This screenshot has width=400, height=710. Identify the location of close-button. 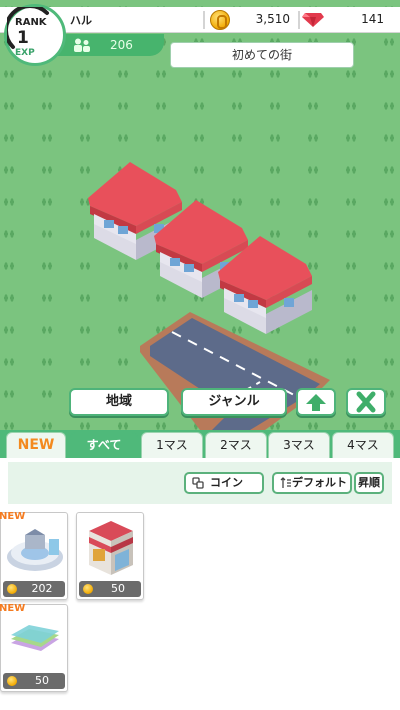
(366, 402).